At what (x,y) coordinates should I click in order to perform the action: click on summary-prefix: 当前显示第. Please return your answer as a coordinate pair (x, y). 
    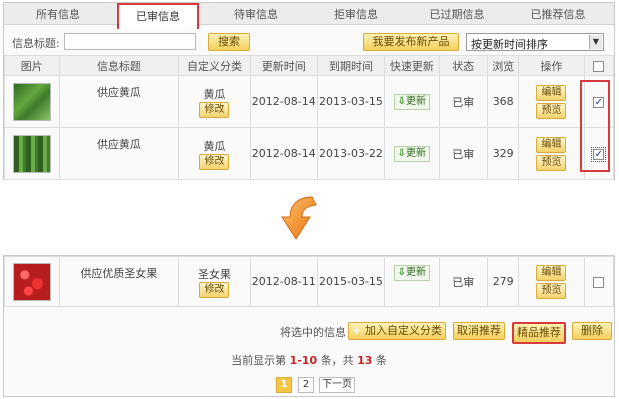
    Looking at the image, I should click on (259, 360).